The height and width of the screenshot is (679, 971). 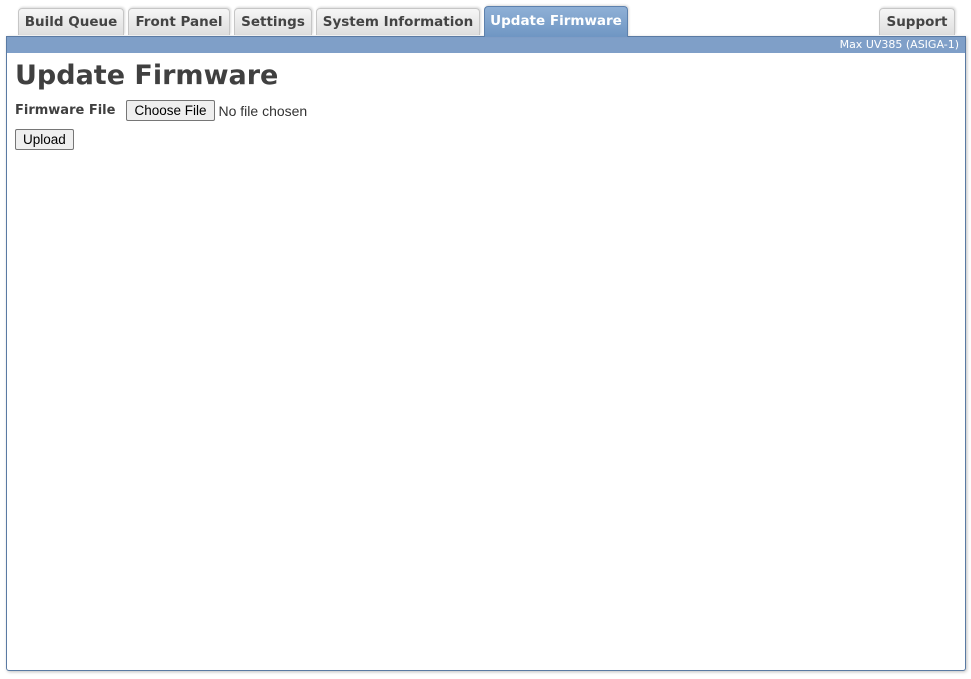 I want to click on tab-front-panel: Front Panel, so click(x=179, y=21).